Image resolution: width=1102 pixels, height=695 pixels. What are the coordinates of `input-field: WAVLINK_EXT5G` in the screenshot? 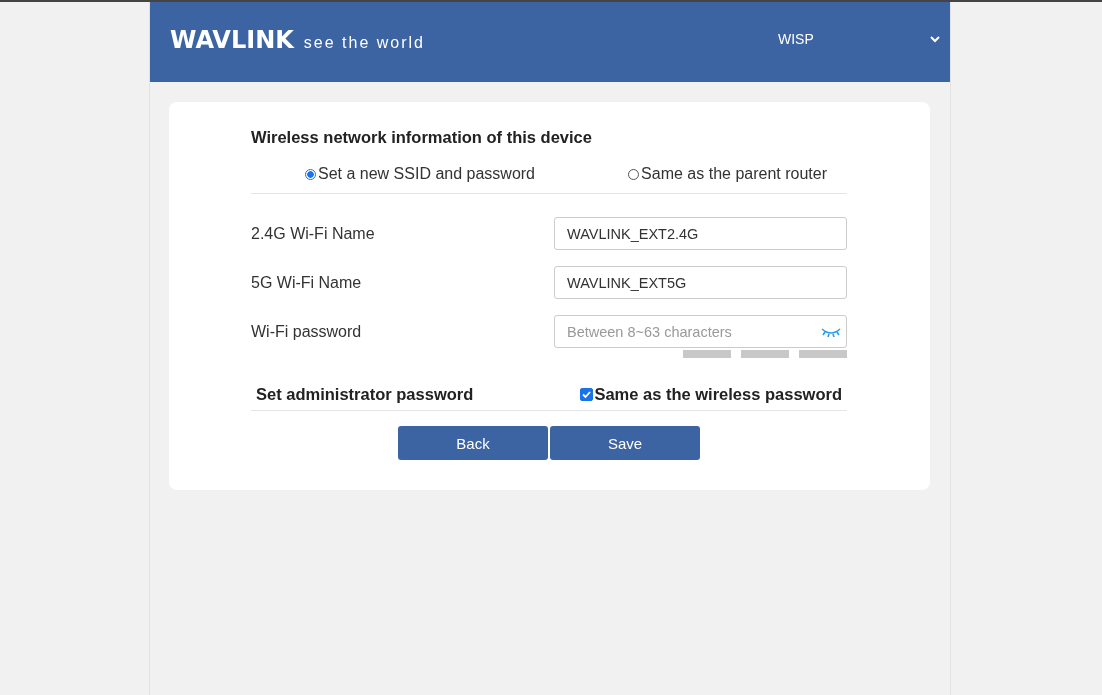 It's located at (700, 282).